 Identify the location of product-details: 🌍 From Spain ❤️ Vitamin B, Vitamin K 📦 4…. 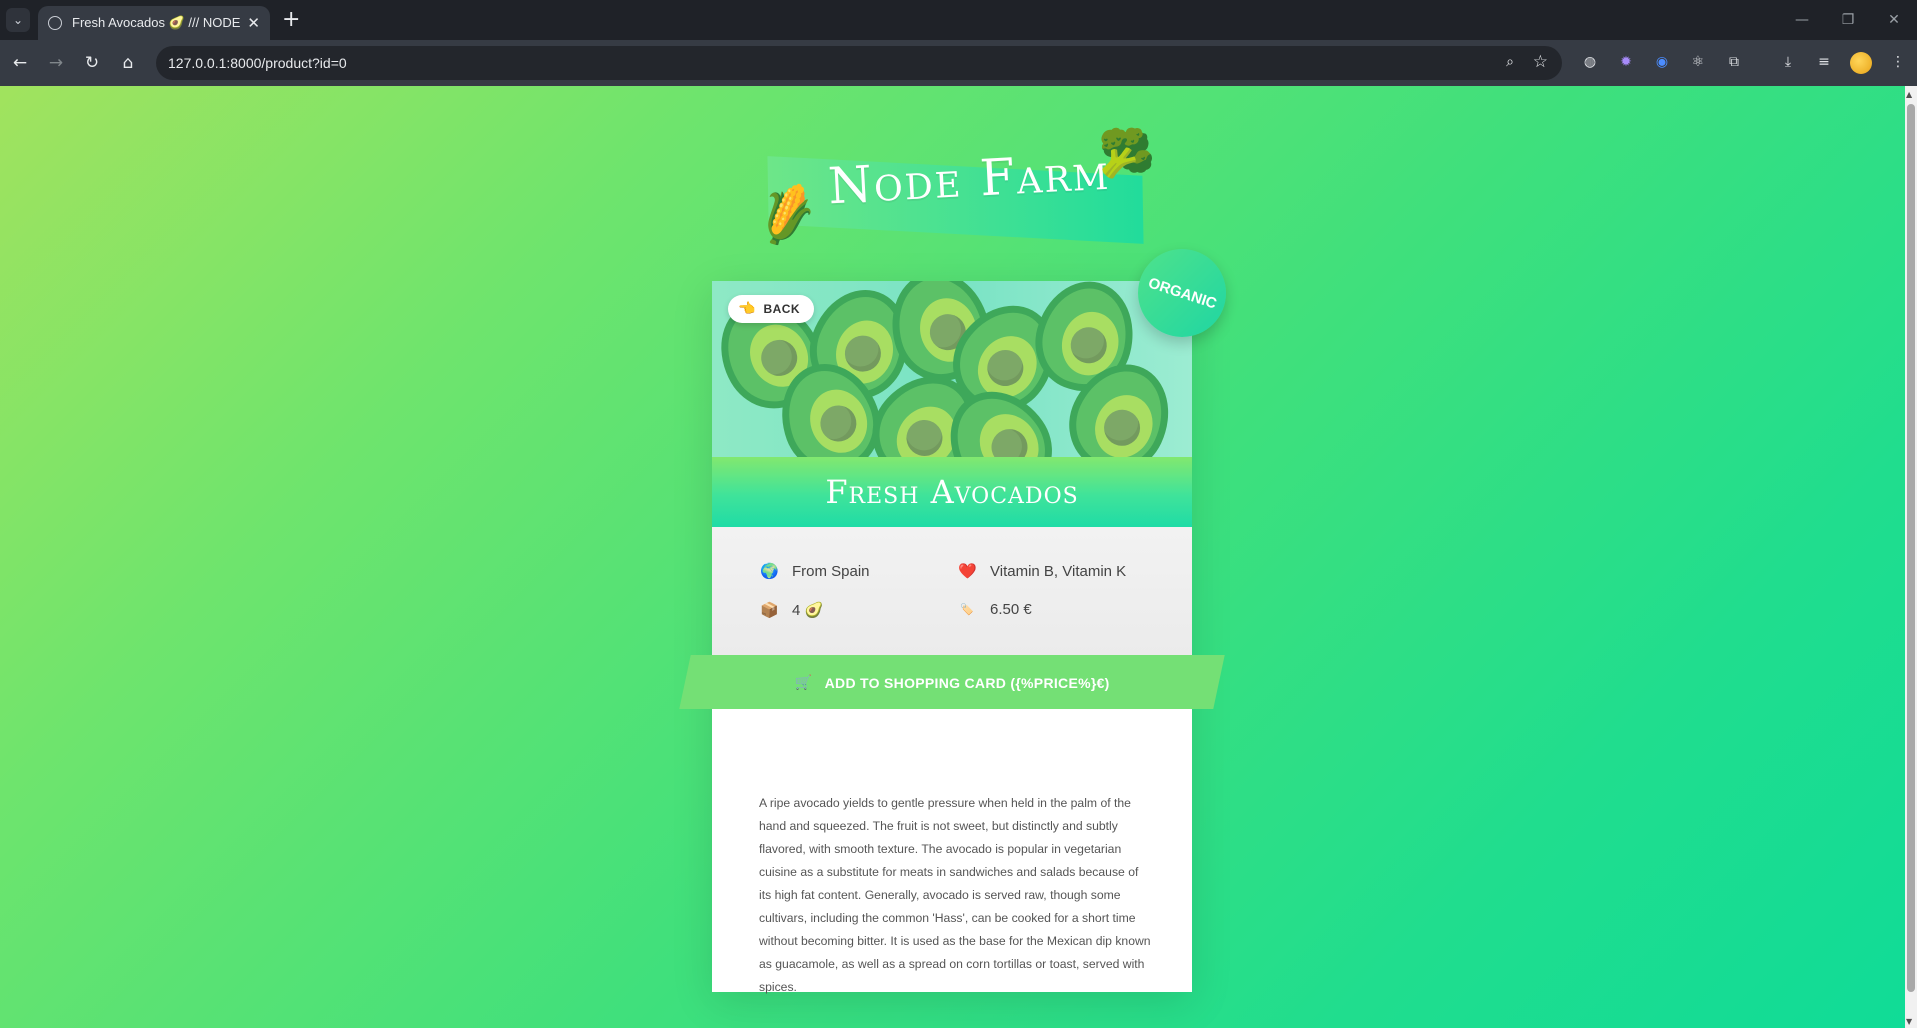
(952, 591).